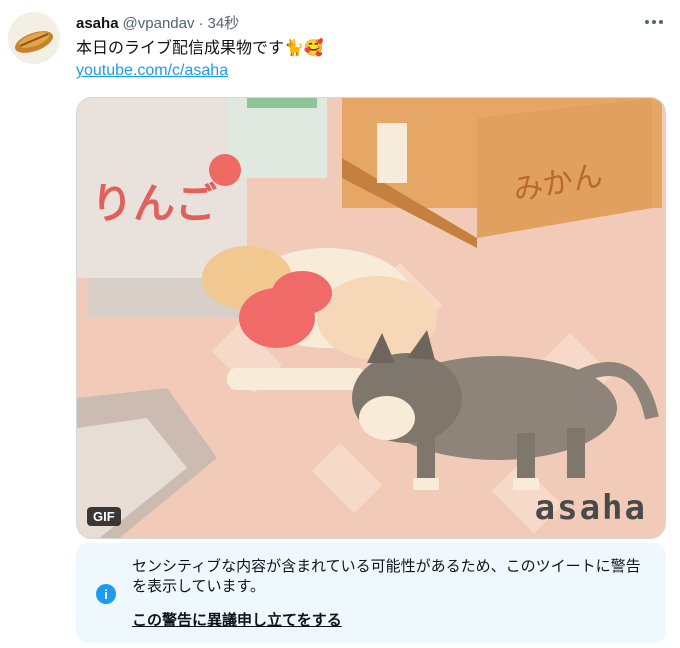  Describe the element at coordinates (654, 22) in the screenshot. I see `more-options-icon` at that location.